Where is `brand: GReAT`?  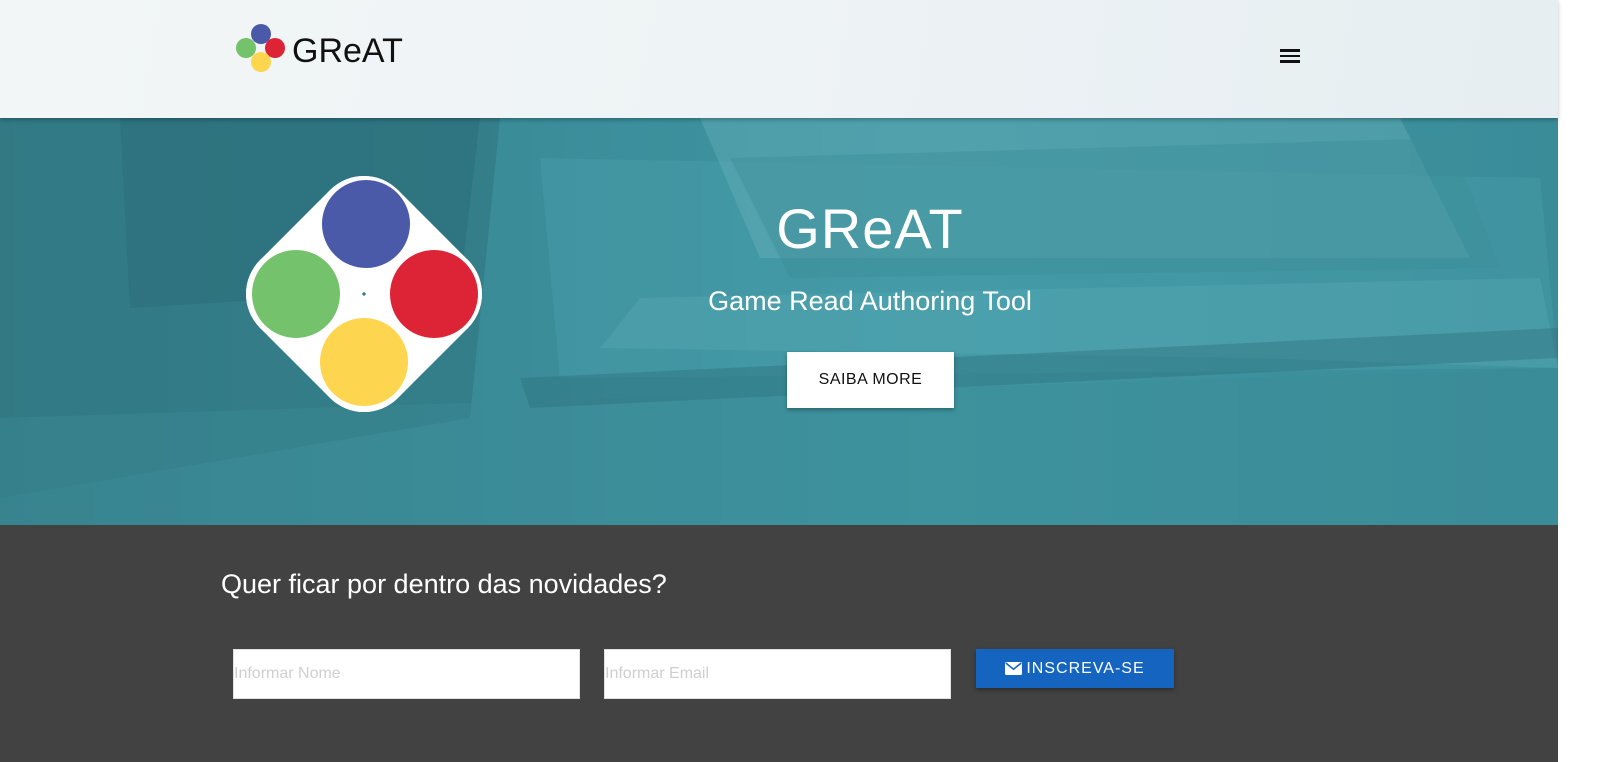 brand: GReAT is located at coordinates (319, 49).